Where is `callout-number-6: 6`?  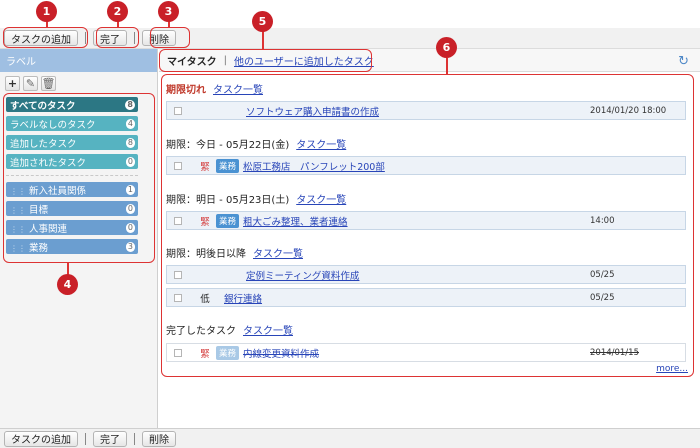
callout-number-6: 6 is located at coordinates (446, 47).